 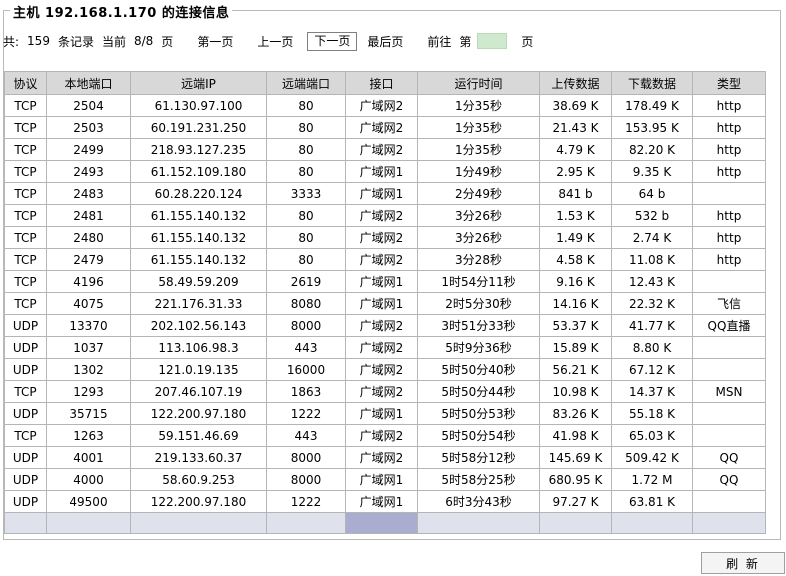 What do you see at coordinates (88, 501) in the screenshot?
I see `local-port-cell: 49500` at bounding box center [88, 501].